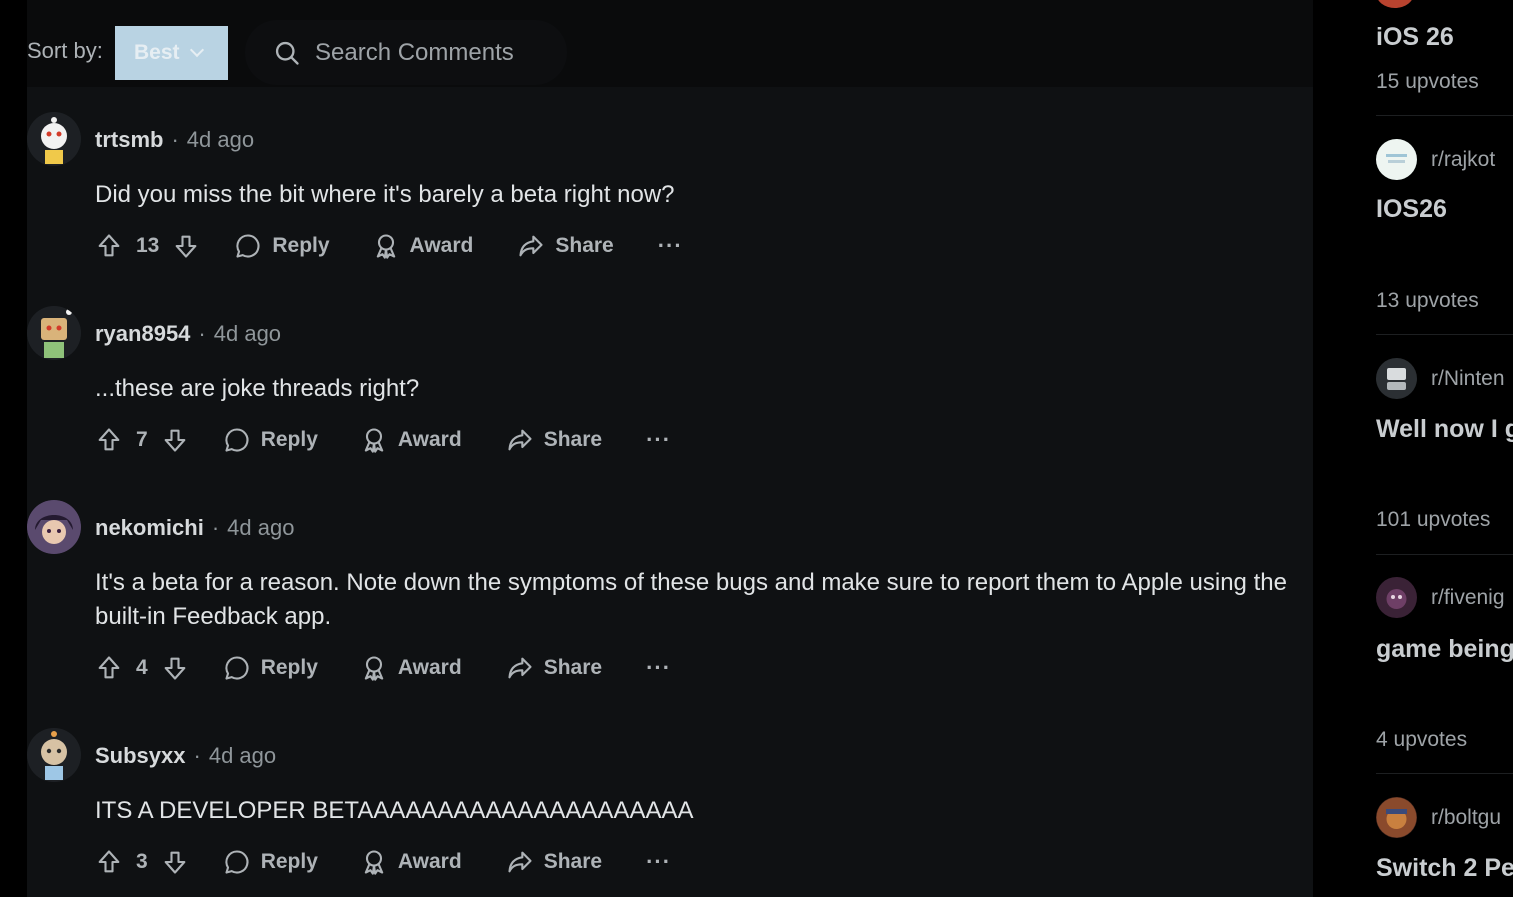 This screenshot has width=1513, height=897. I want to click on username: nekomichi, so click(149, 528).